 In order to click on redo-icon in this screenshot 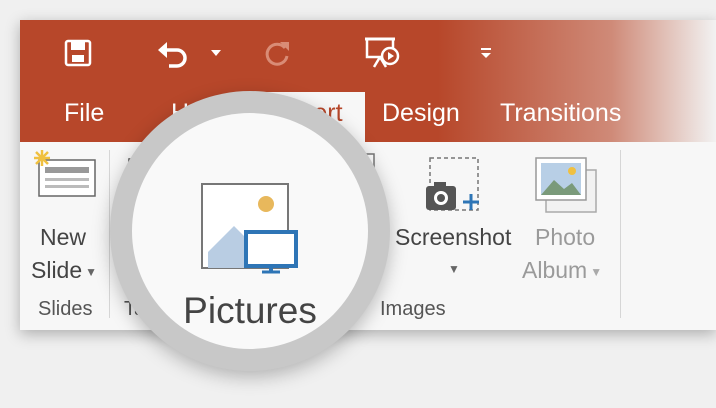, I will do `click(278, 53)`.